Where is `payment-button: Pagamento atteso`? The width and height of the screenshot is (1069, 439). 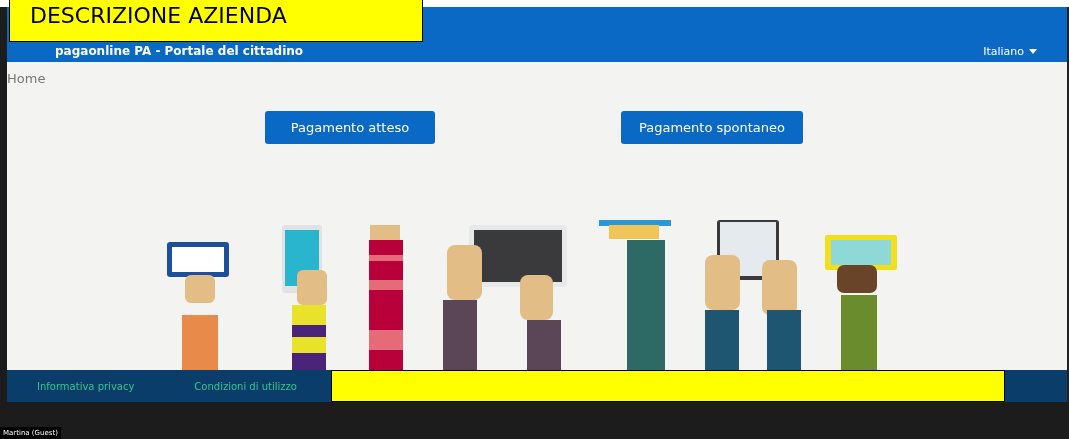 payment-button: Pagamento atteso is located at coordinates (350, 127).